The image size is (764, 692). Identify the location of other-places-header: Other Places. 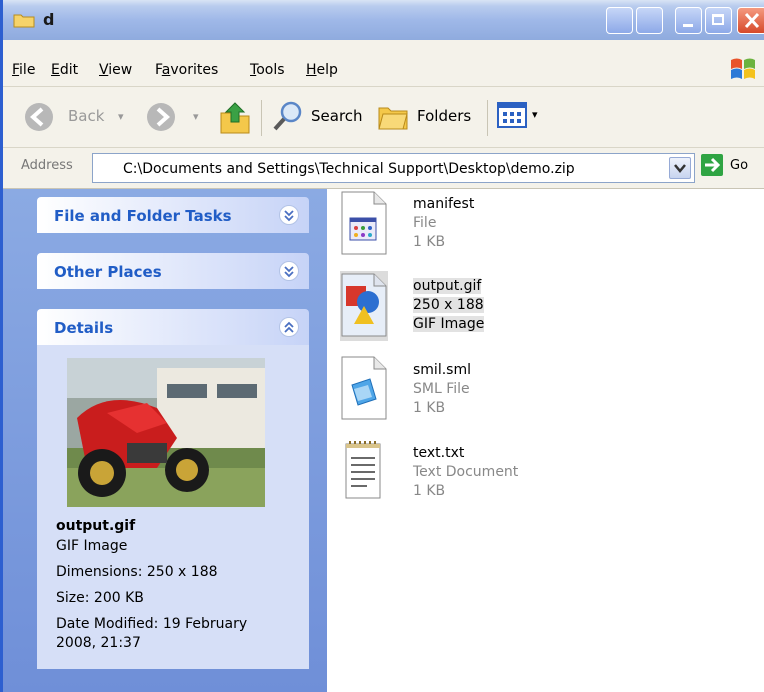
(173, 271).